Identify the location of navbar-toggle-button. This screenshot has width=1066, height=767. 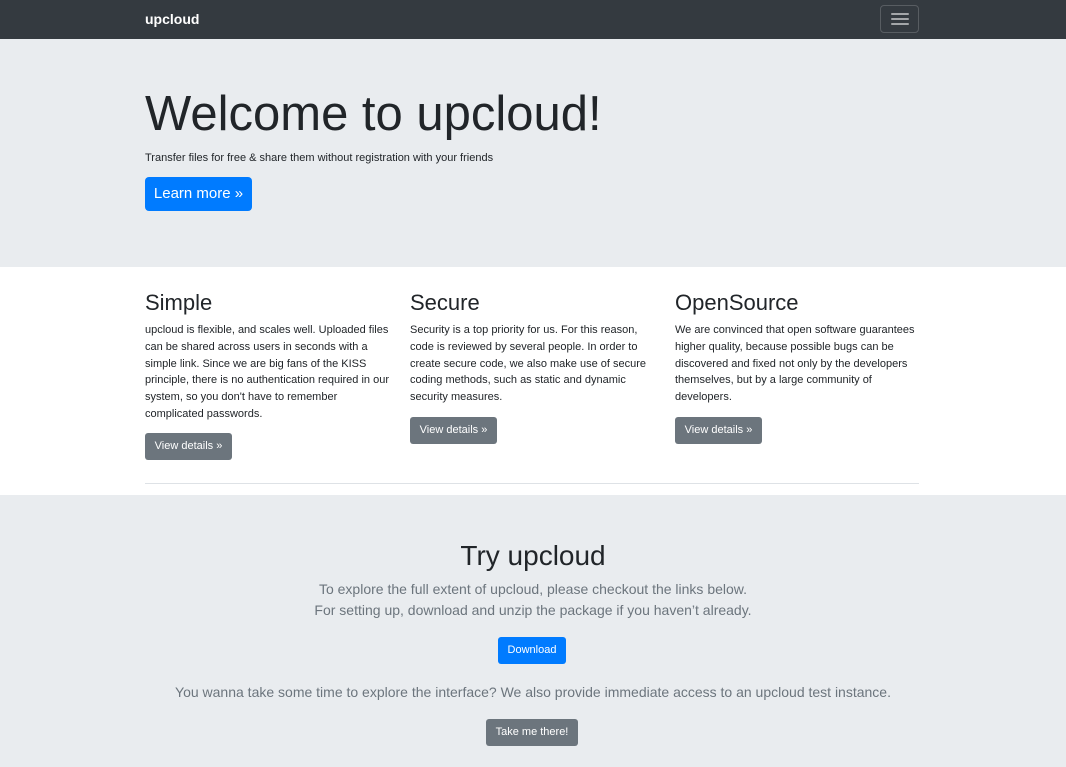
(899, 19).